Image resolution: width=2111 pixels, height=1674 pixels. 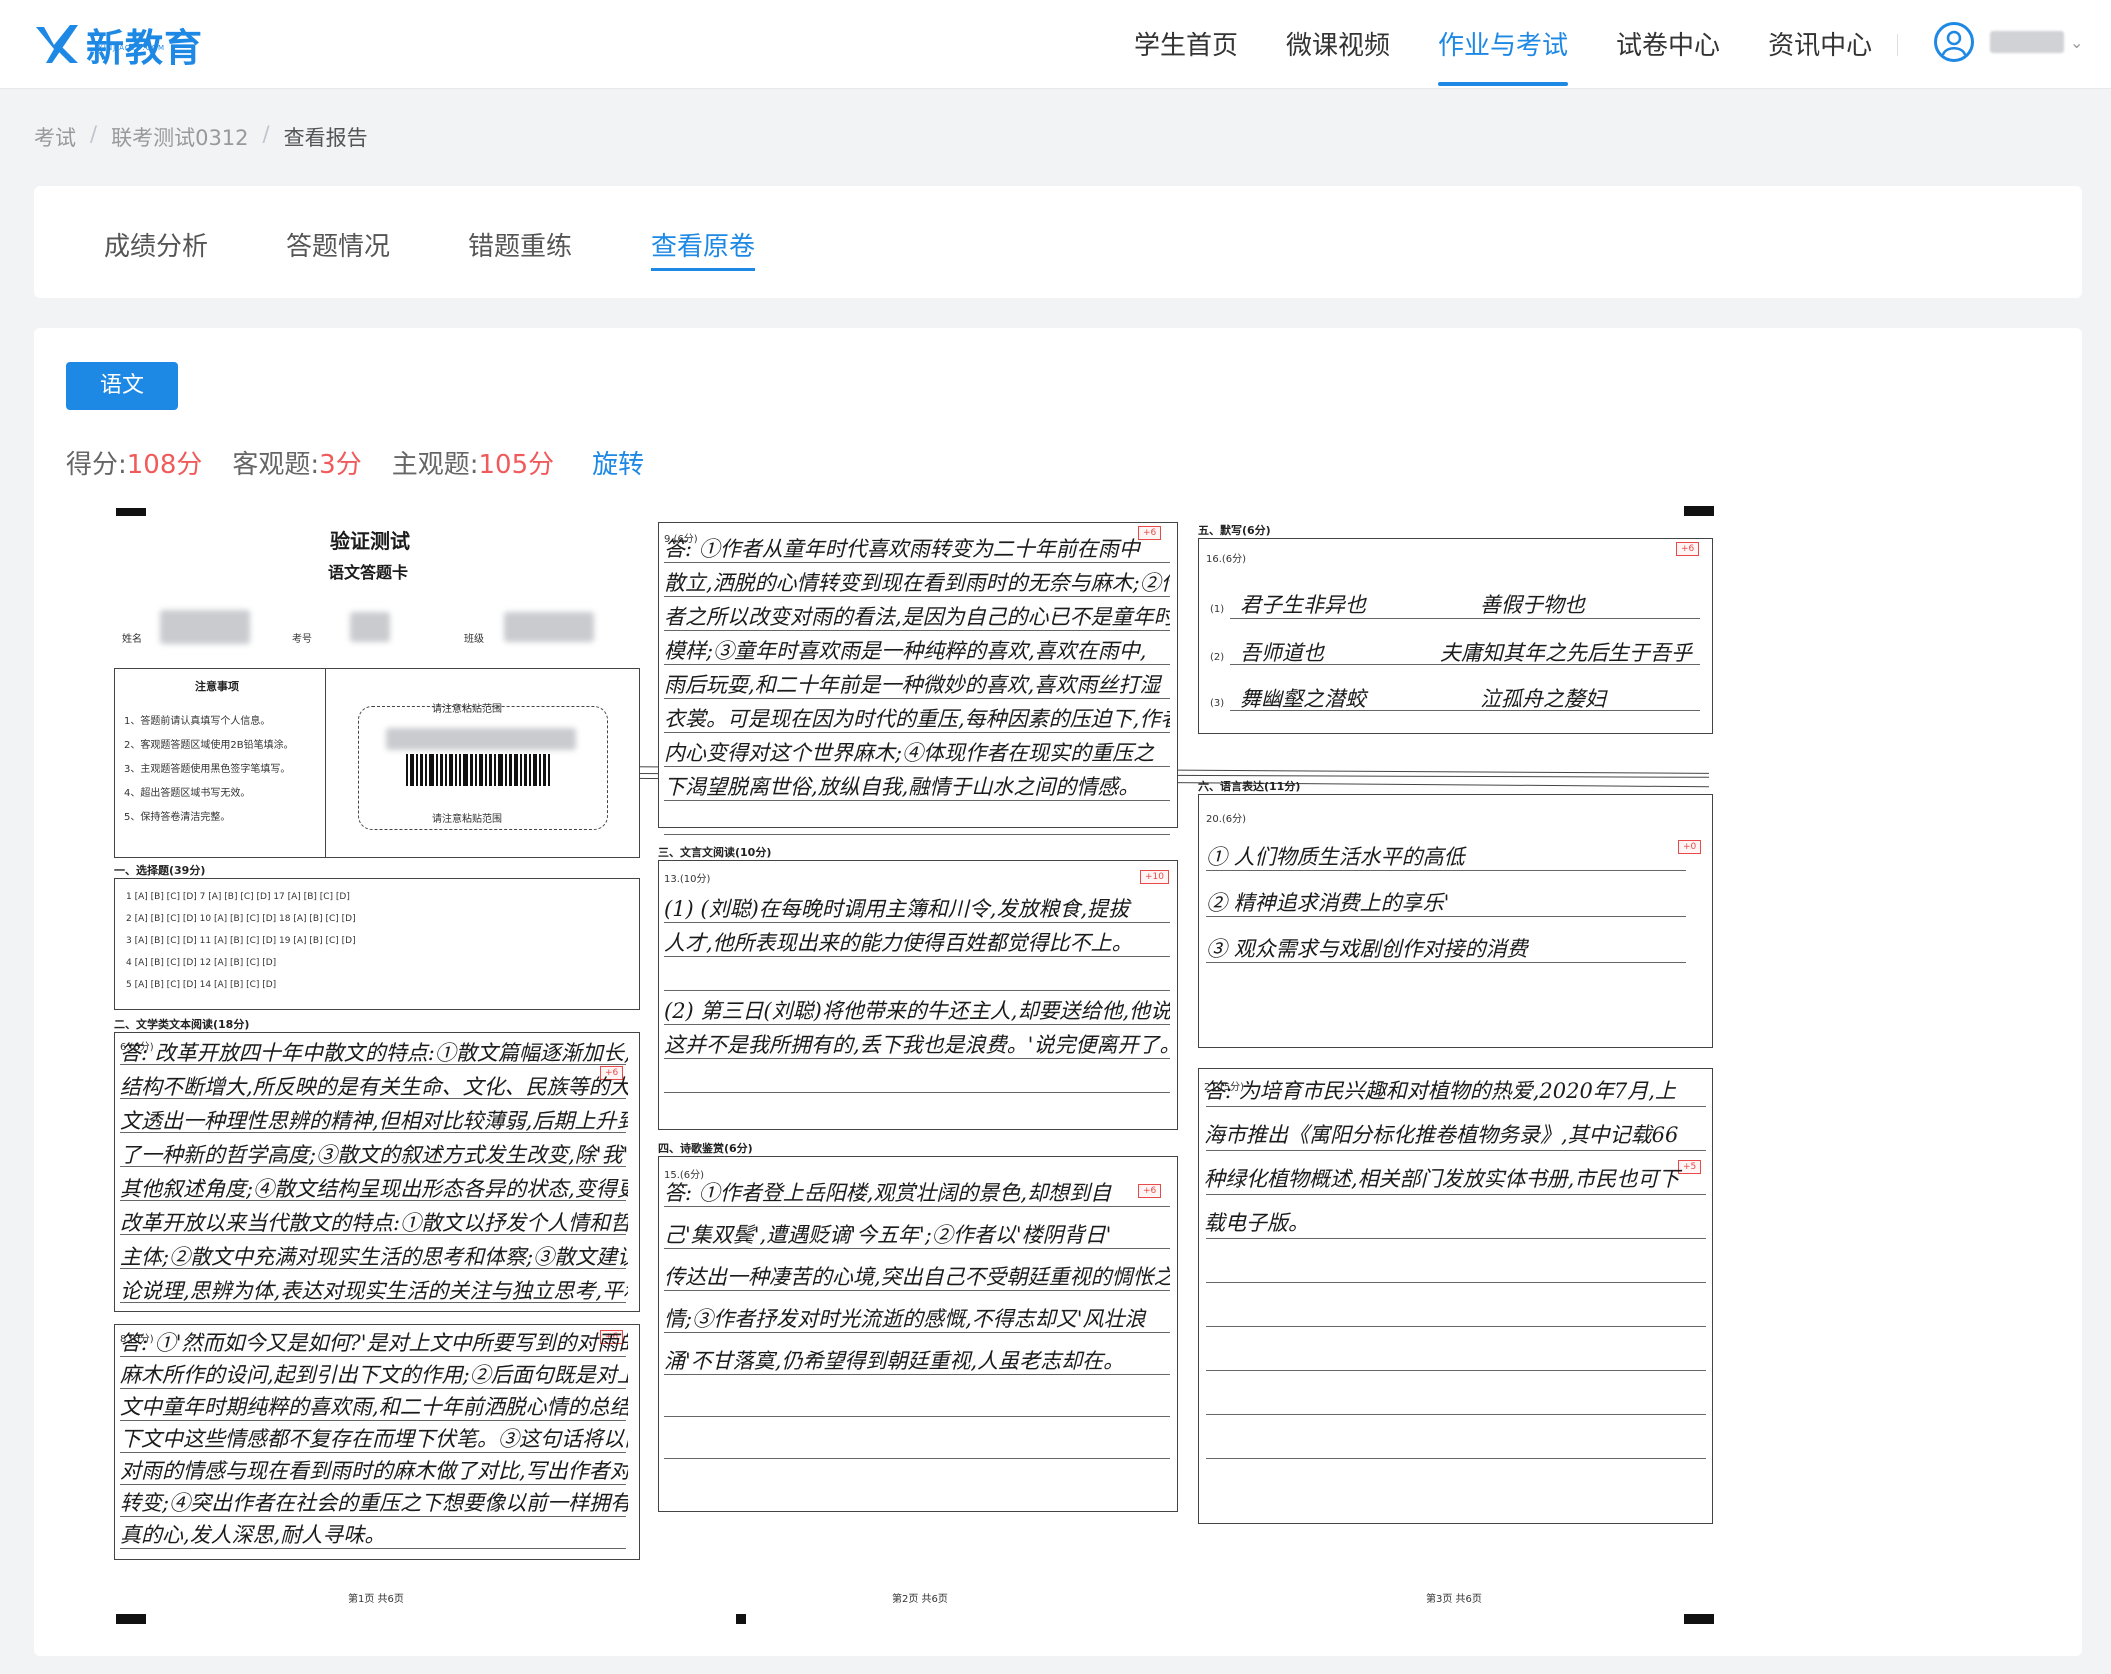 I want to click on nav-divider, so click(x=1897, y=45).